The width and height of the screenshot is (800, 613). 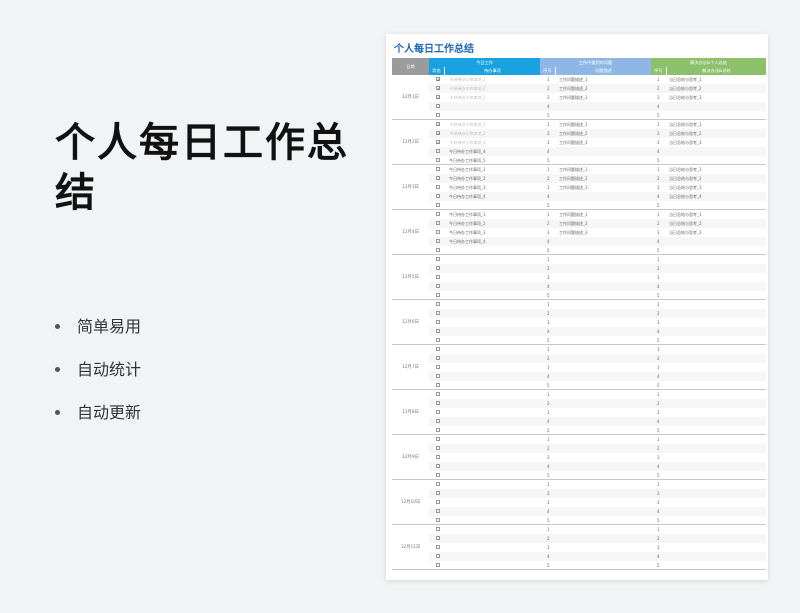 What do you see at coordinates (597, 88) in the screenshot?
I see `table-row: ✓ 今日待办工作事项_2 2 工作问题描述_2 2 当日总结与思考_2` at bounding box center [597, 88].